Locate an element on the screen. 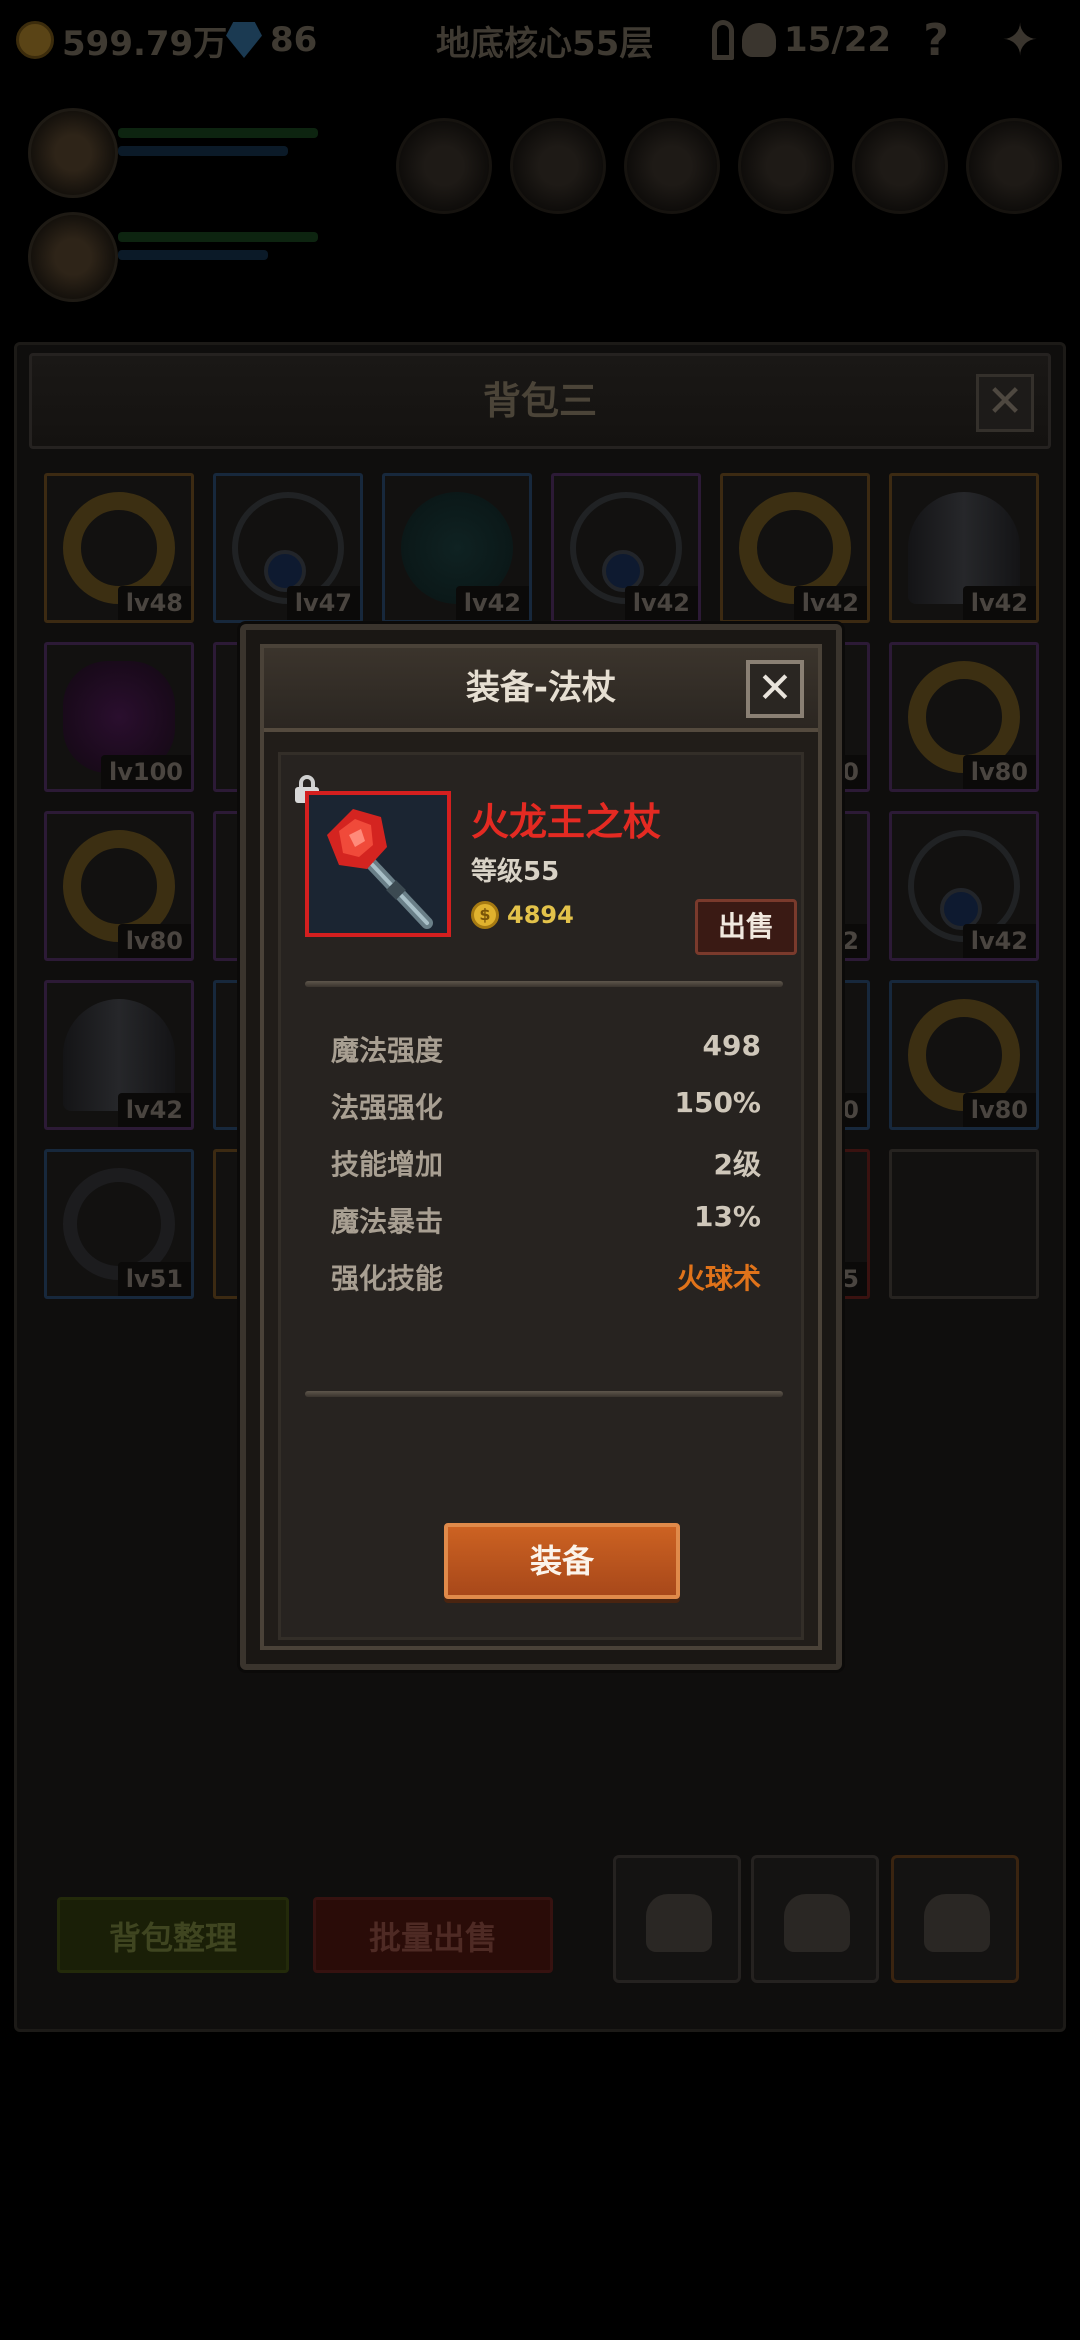  stat-label: 强化技能 is located at coordinates (387, 1278).